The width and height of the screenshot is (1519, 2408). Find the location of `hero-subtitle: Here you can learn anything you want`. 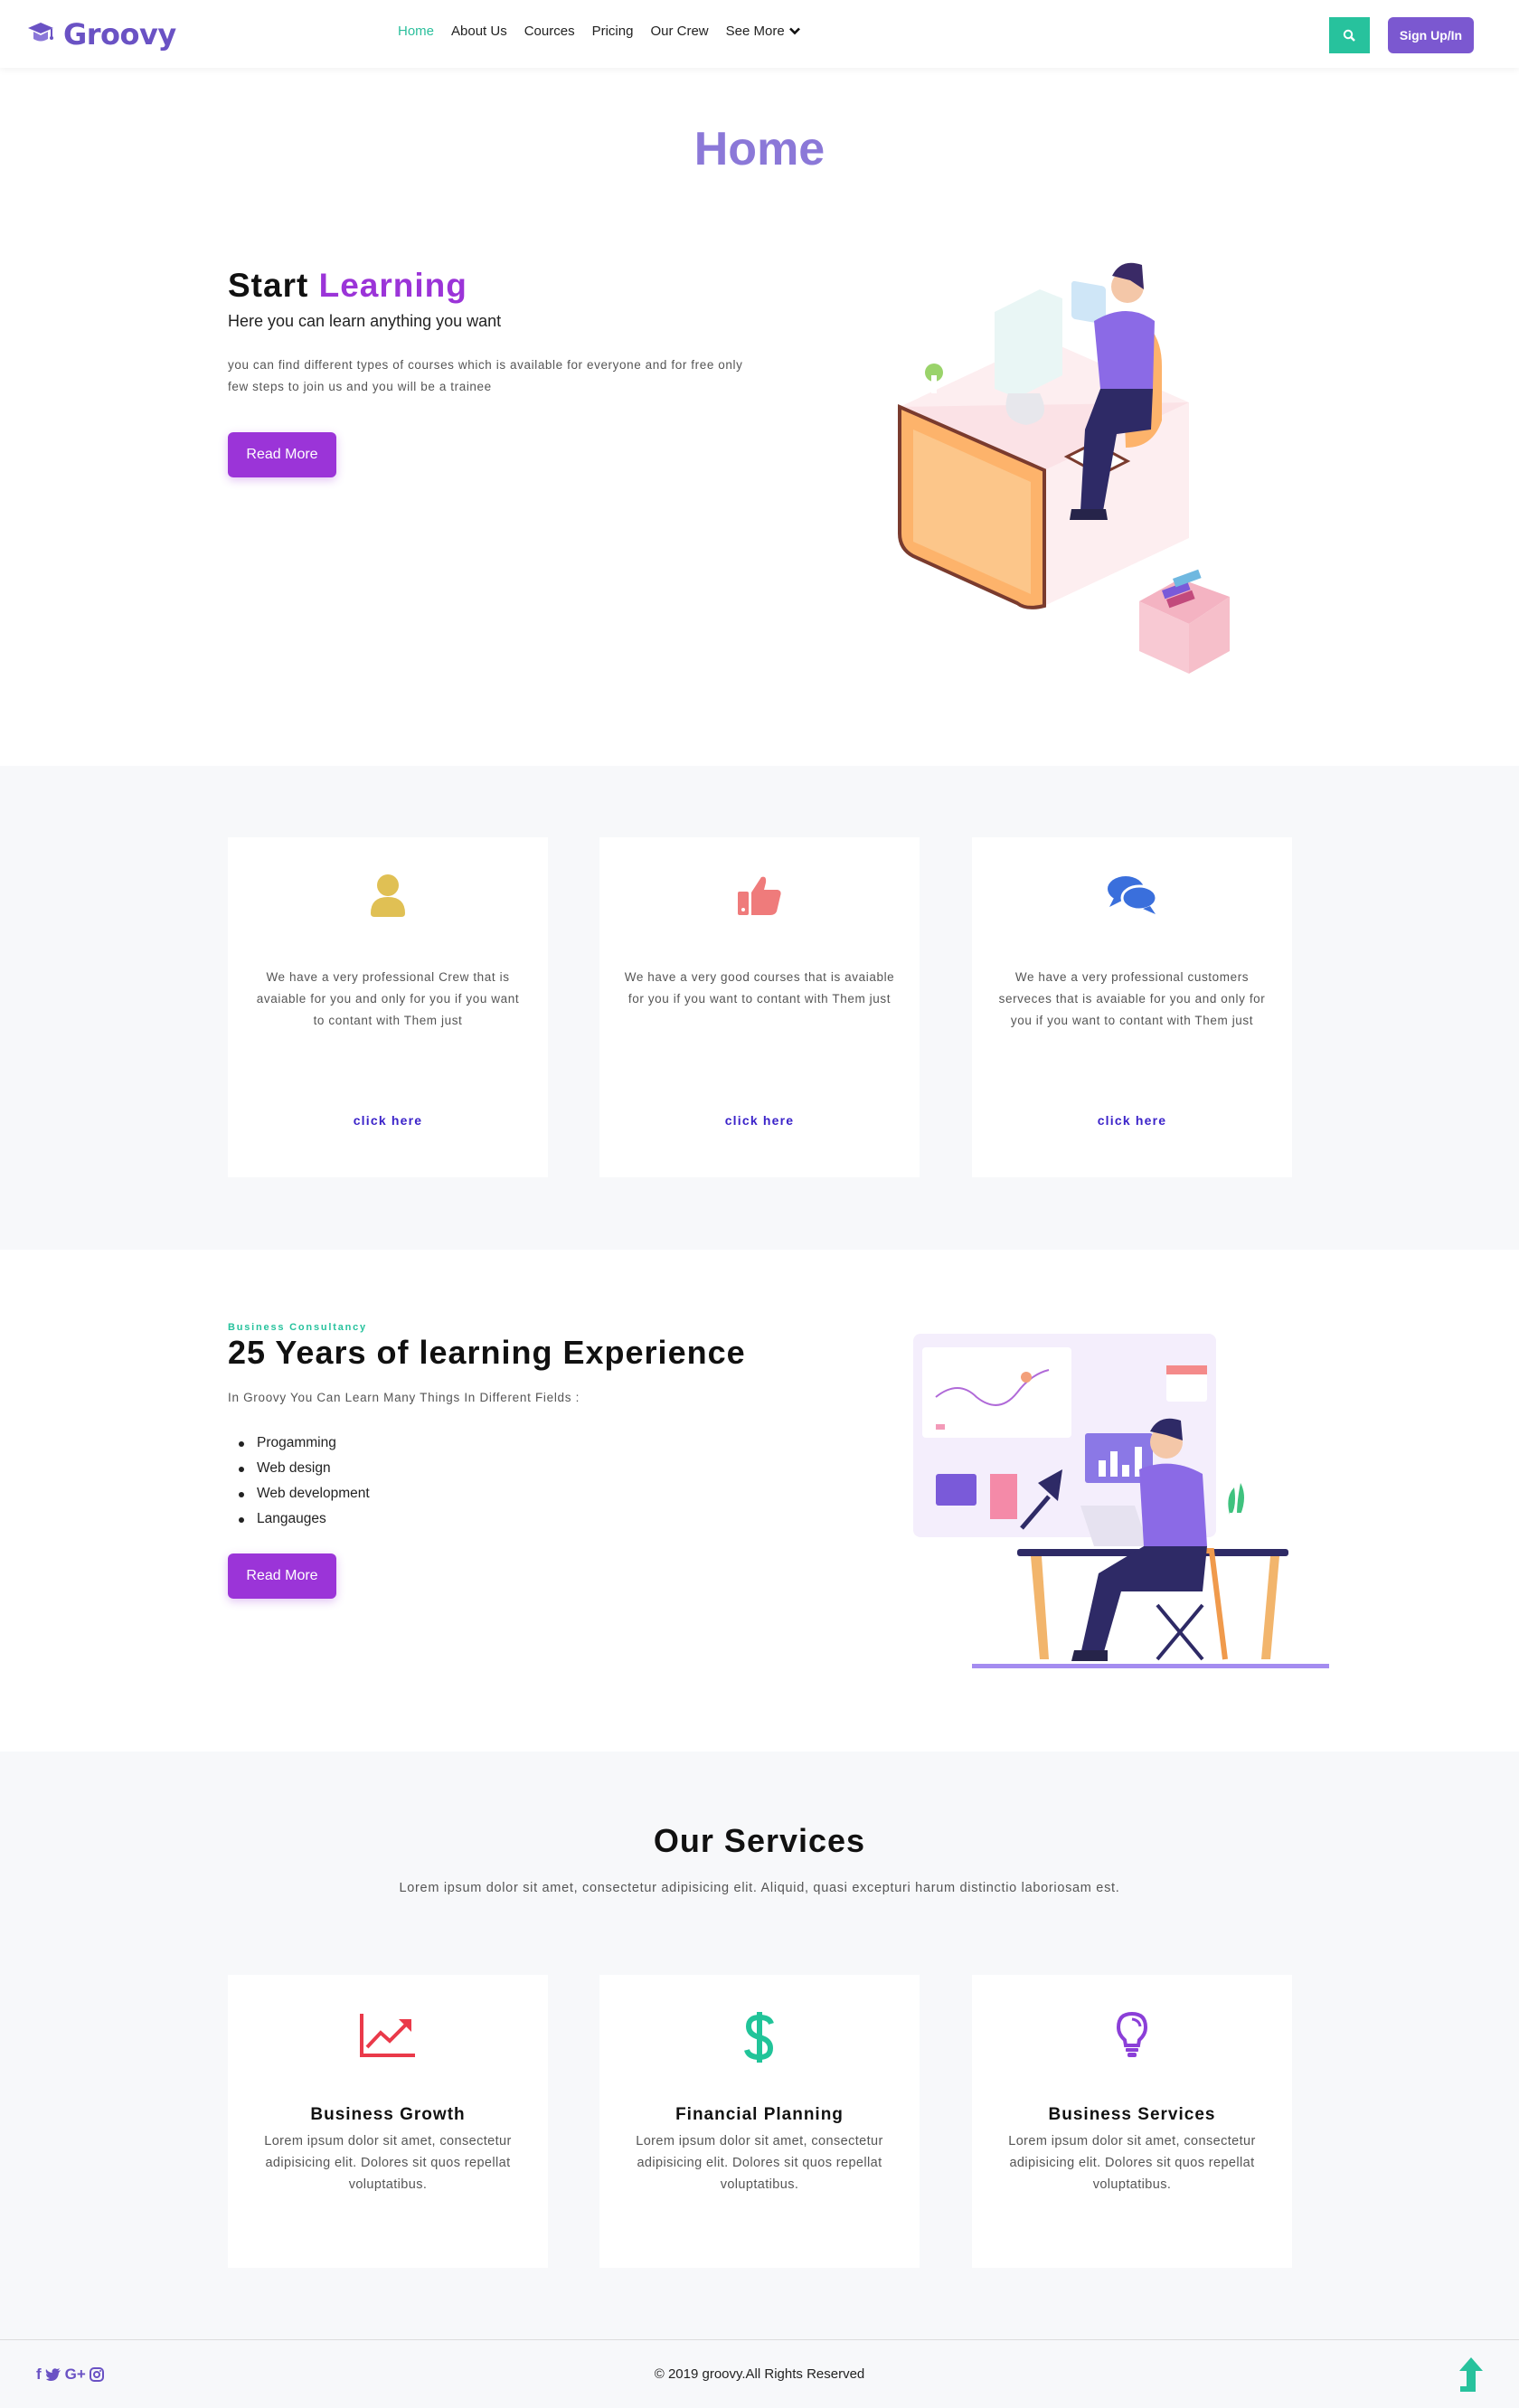

hero-subtitle: Here you can learn anything you want is located at coordinates (365, 321).